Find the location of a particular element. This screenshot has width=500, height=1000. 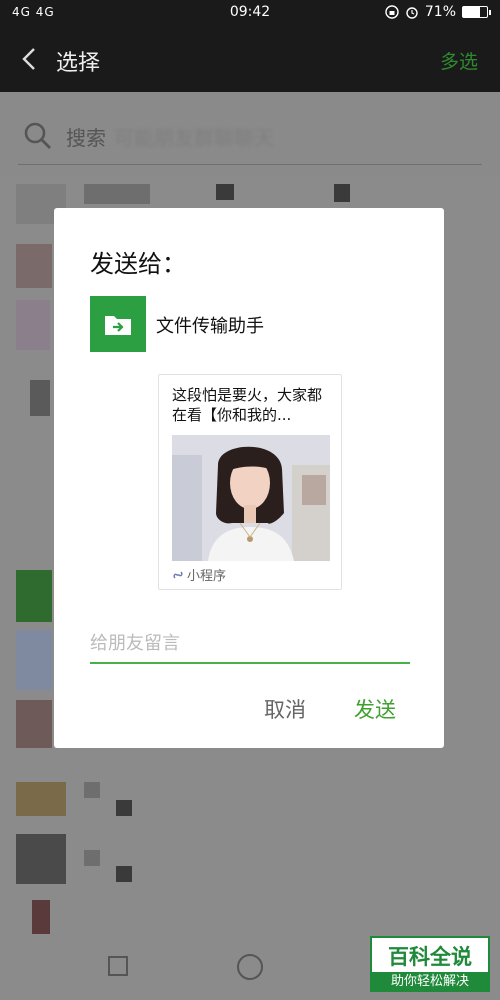

search-input: 搜索 可能朋友群聊聊天 is located at coordinates (170, 136).